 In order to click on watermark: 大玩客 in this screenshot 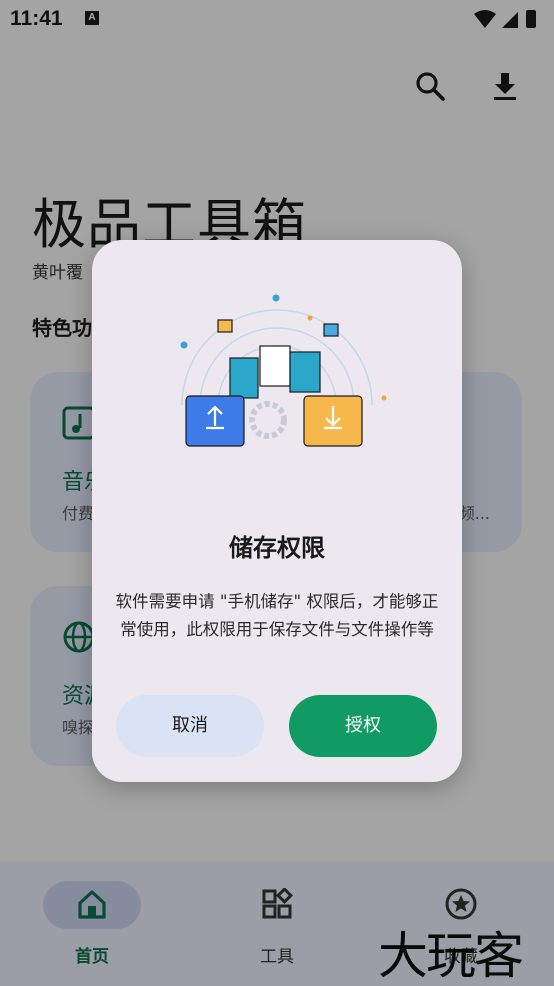, I will do `click(451, 956)`.